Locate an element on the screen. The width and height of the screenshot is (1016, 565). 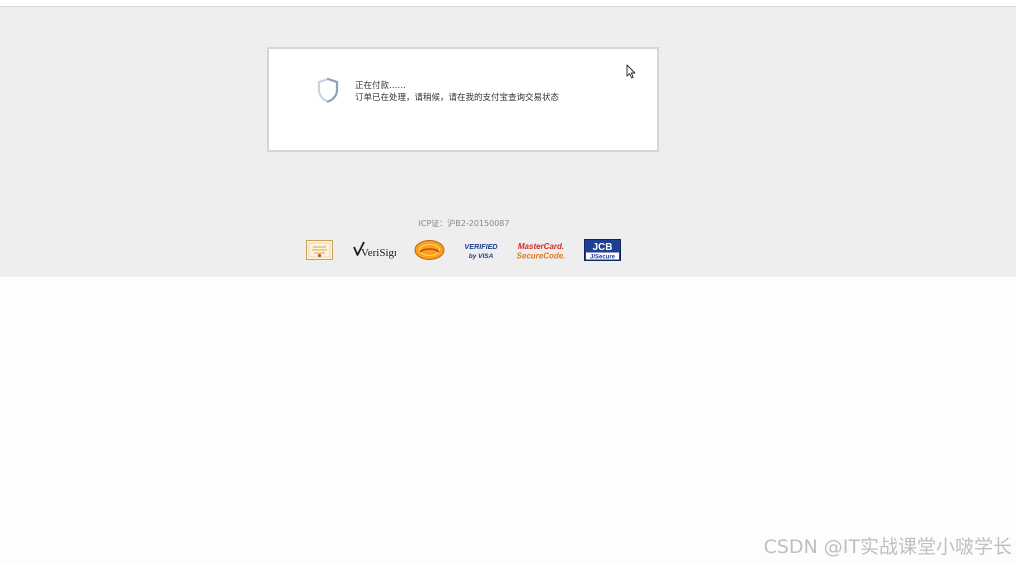
watermark: CSDN @IT实战课堂小啵学长 is located at coordinates (887, 547).